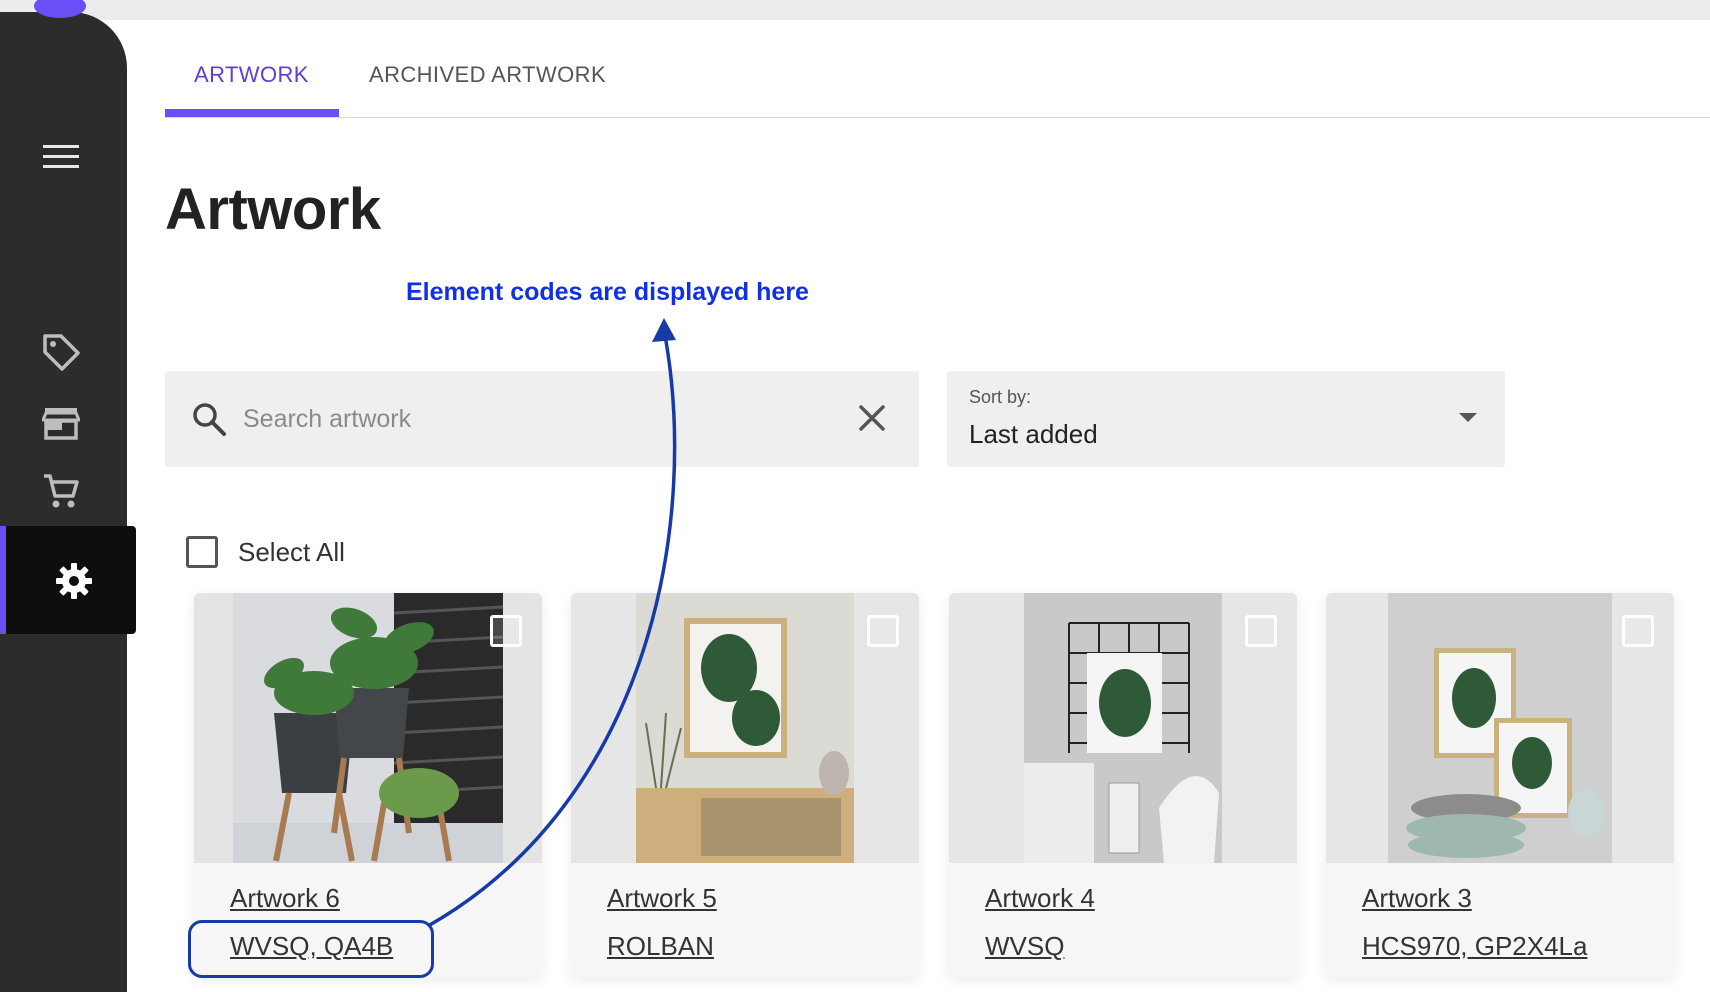 This screenshot has height=992, width=1710. Describe the element at coordinates (60, 9) in the screenshot. I see `avatar` at that location.